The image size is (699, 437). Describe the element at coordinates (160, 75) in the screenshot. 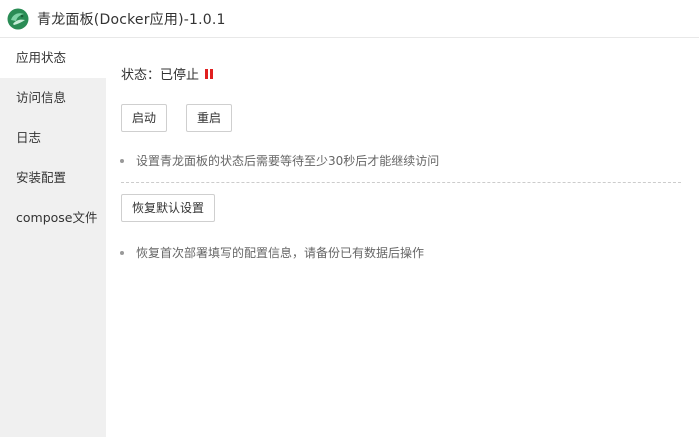

I see `status-text: 状态：已停止` at that location.